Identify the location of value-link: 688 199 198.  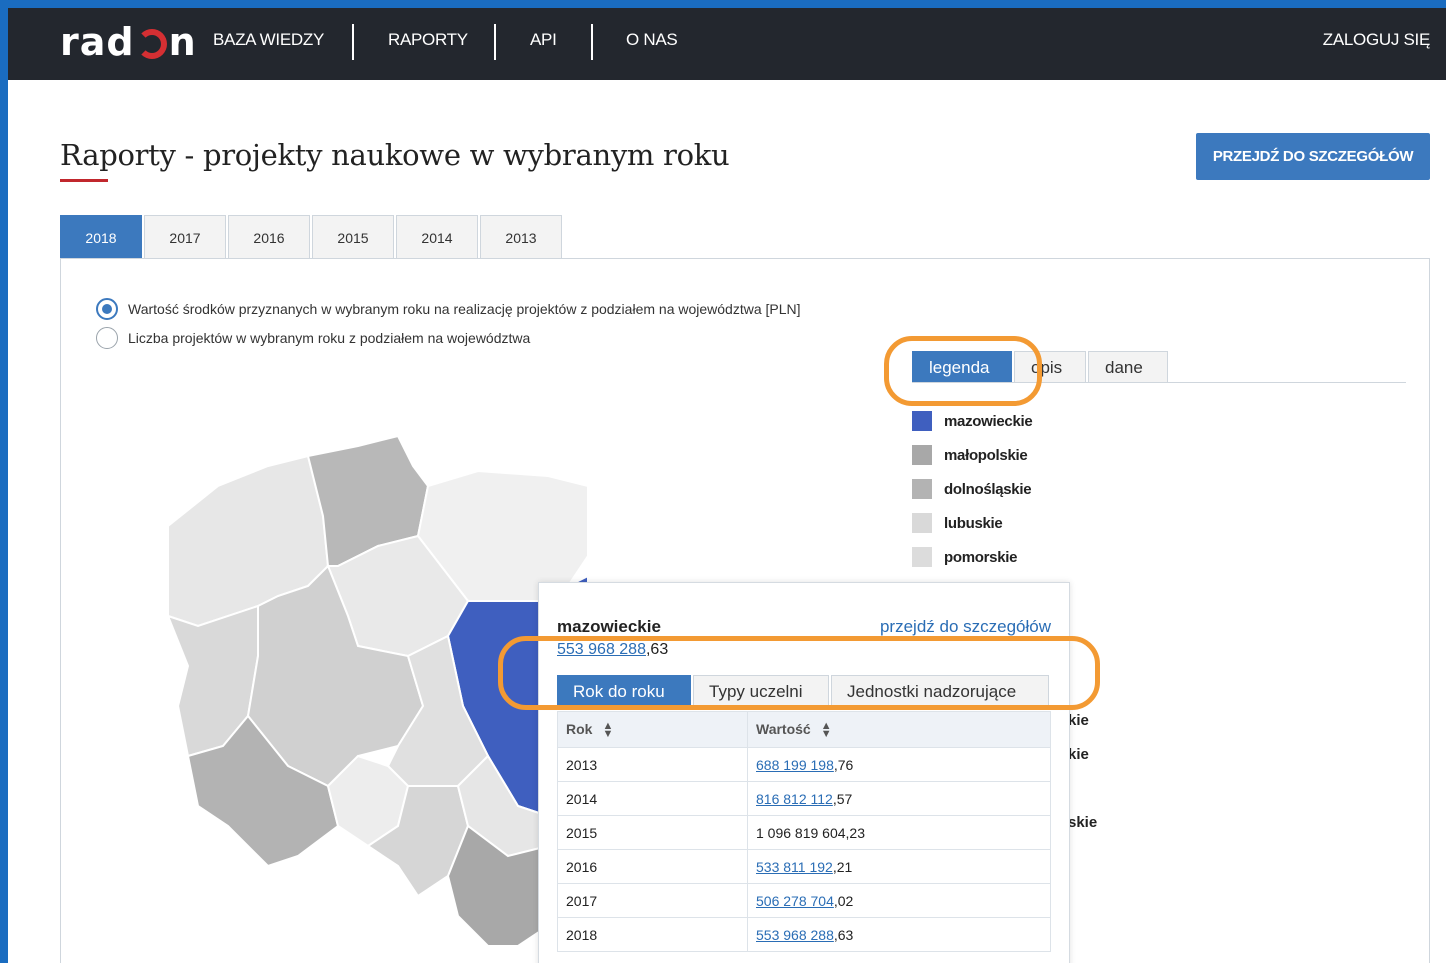
(795, 765).